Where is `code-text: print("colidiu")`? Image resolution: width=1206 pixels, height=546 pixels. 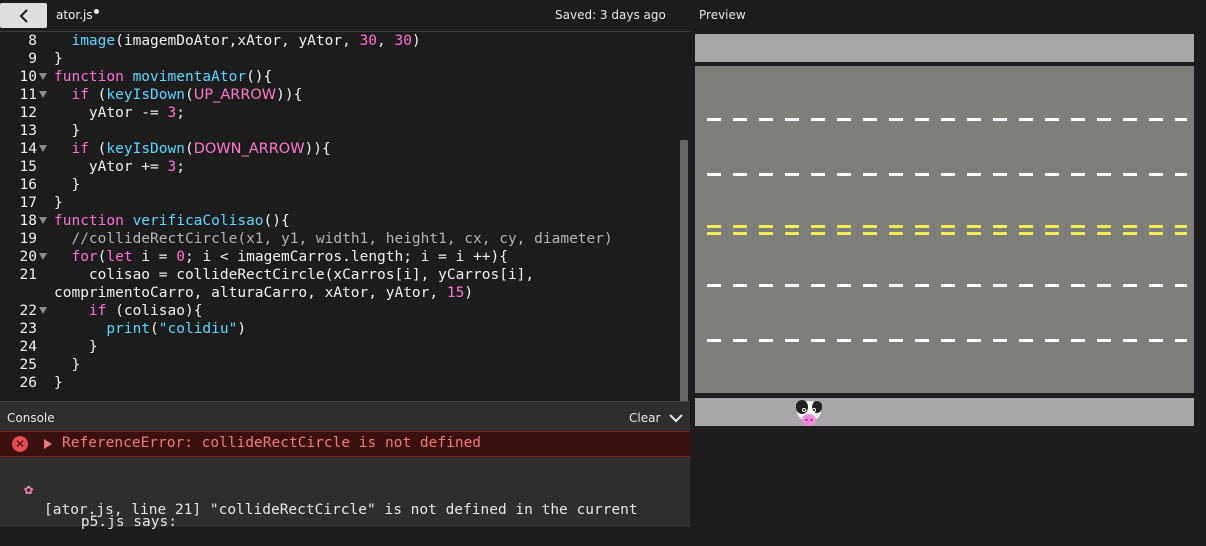 code-text: print("colidiu") is located at coordinates (176, 329).